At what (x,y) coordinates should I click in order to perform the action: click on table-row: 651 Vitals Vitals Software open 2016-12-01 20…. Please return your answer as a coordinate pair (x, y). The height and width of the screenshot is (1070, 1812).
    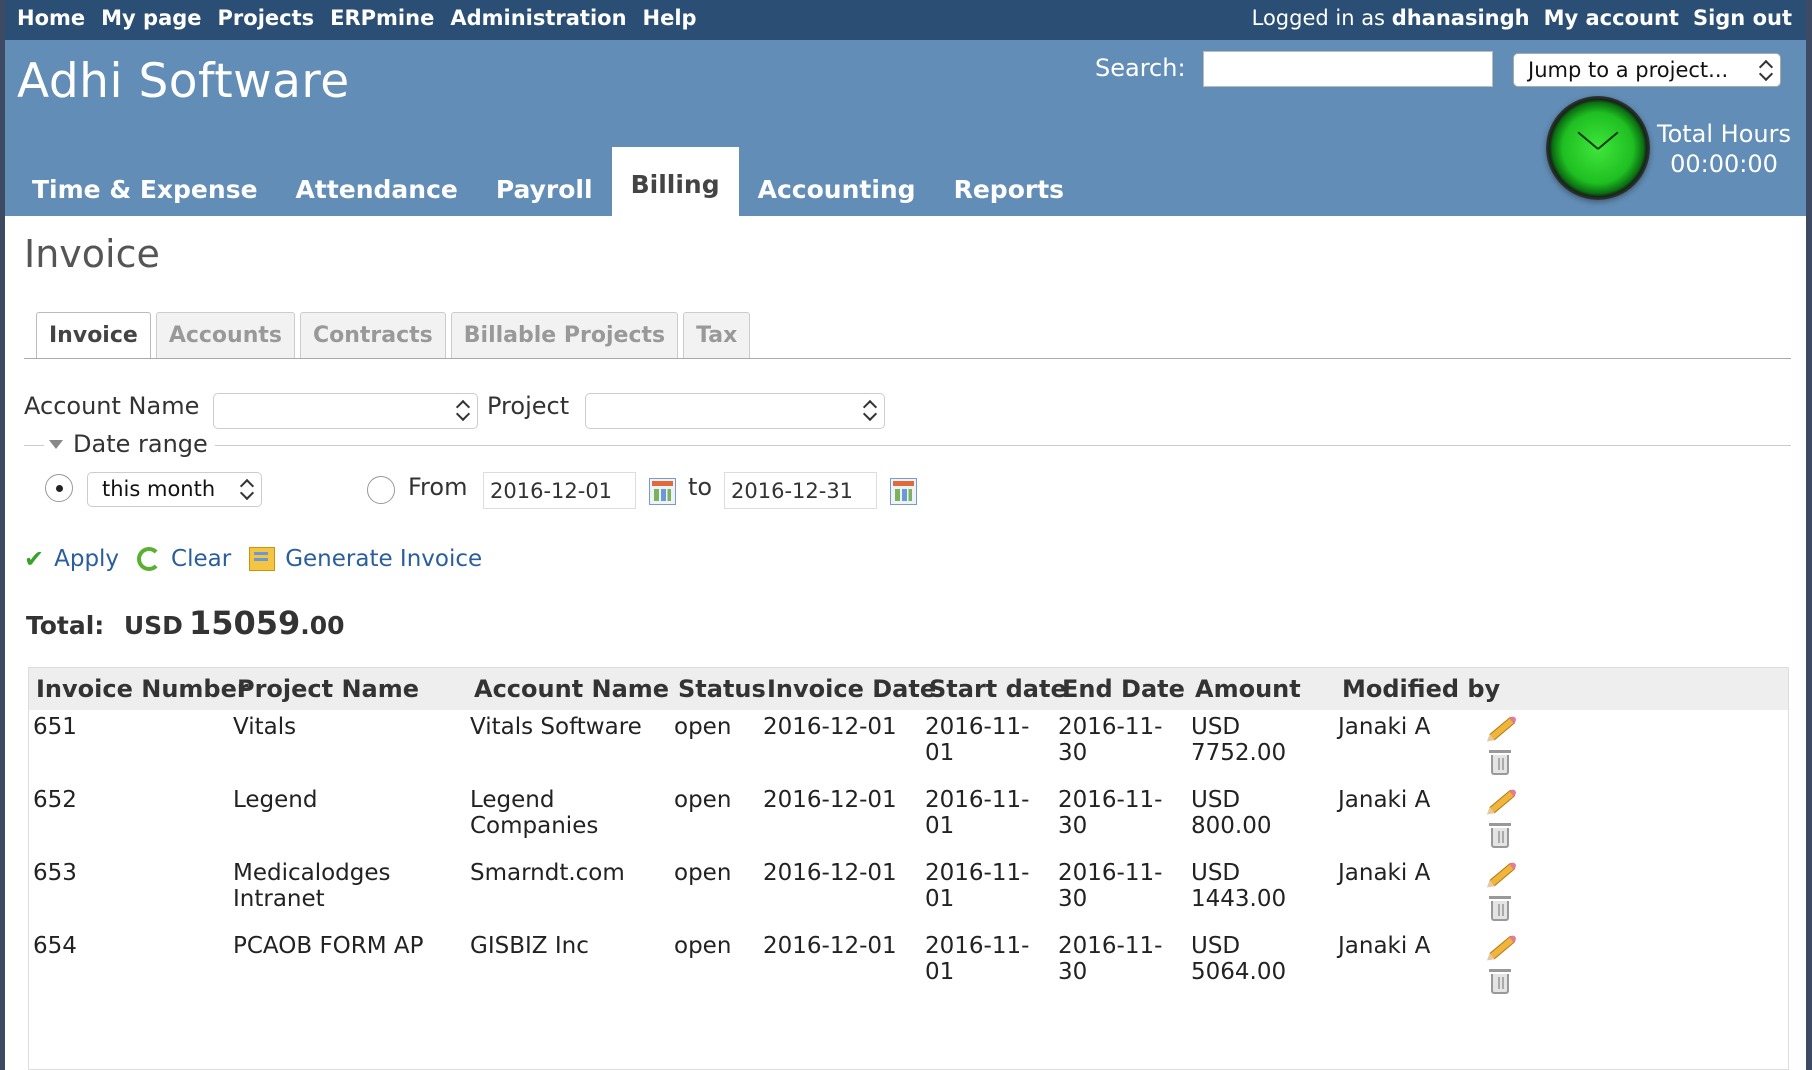
    Looking at the image, I should click on (908, 746).